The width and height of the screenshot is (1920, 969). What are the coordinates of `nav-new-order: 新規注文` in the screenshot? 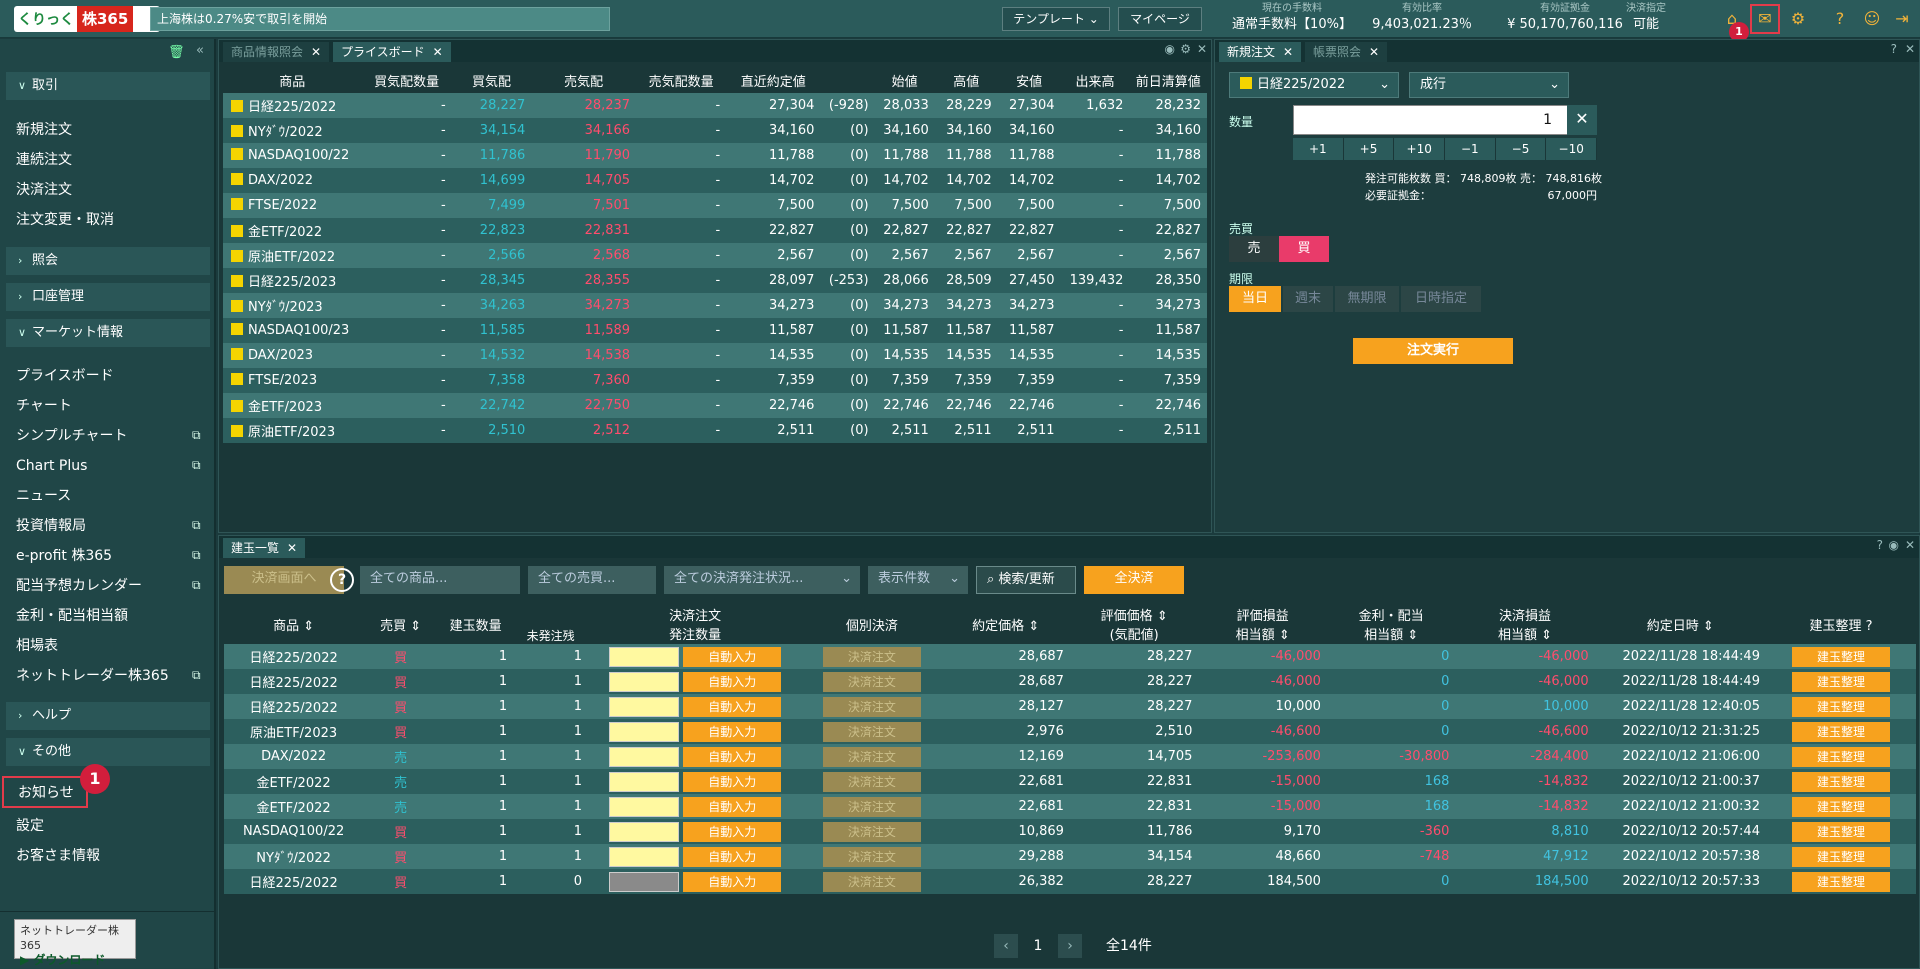 It's located at (44, 130).